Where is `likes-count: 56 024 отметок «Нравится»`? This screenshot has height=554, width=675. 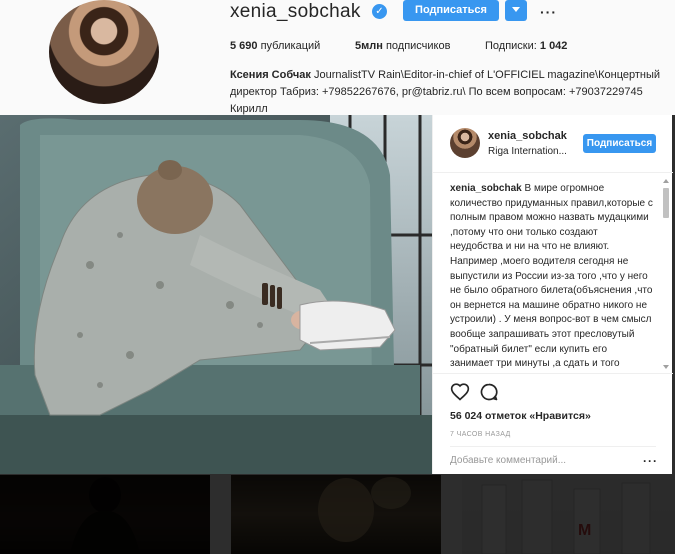
likes-count: 56 024 отметок «Нравится» is located at coordinates (520, 416).